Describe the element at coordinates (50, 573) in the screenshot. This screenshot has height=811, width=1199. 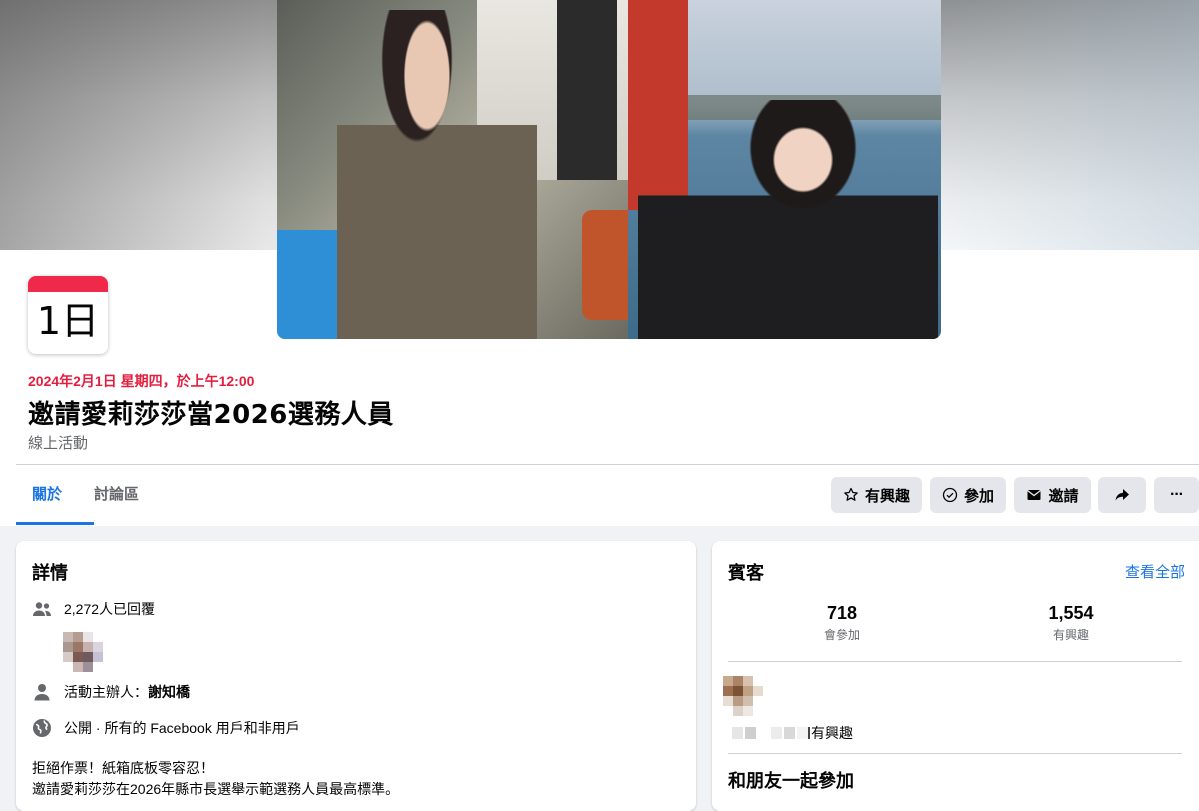
I see `details-title: 詳情` at that location.